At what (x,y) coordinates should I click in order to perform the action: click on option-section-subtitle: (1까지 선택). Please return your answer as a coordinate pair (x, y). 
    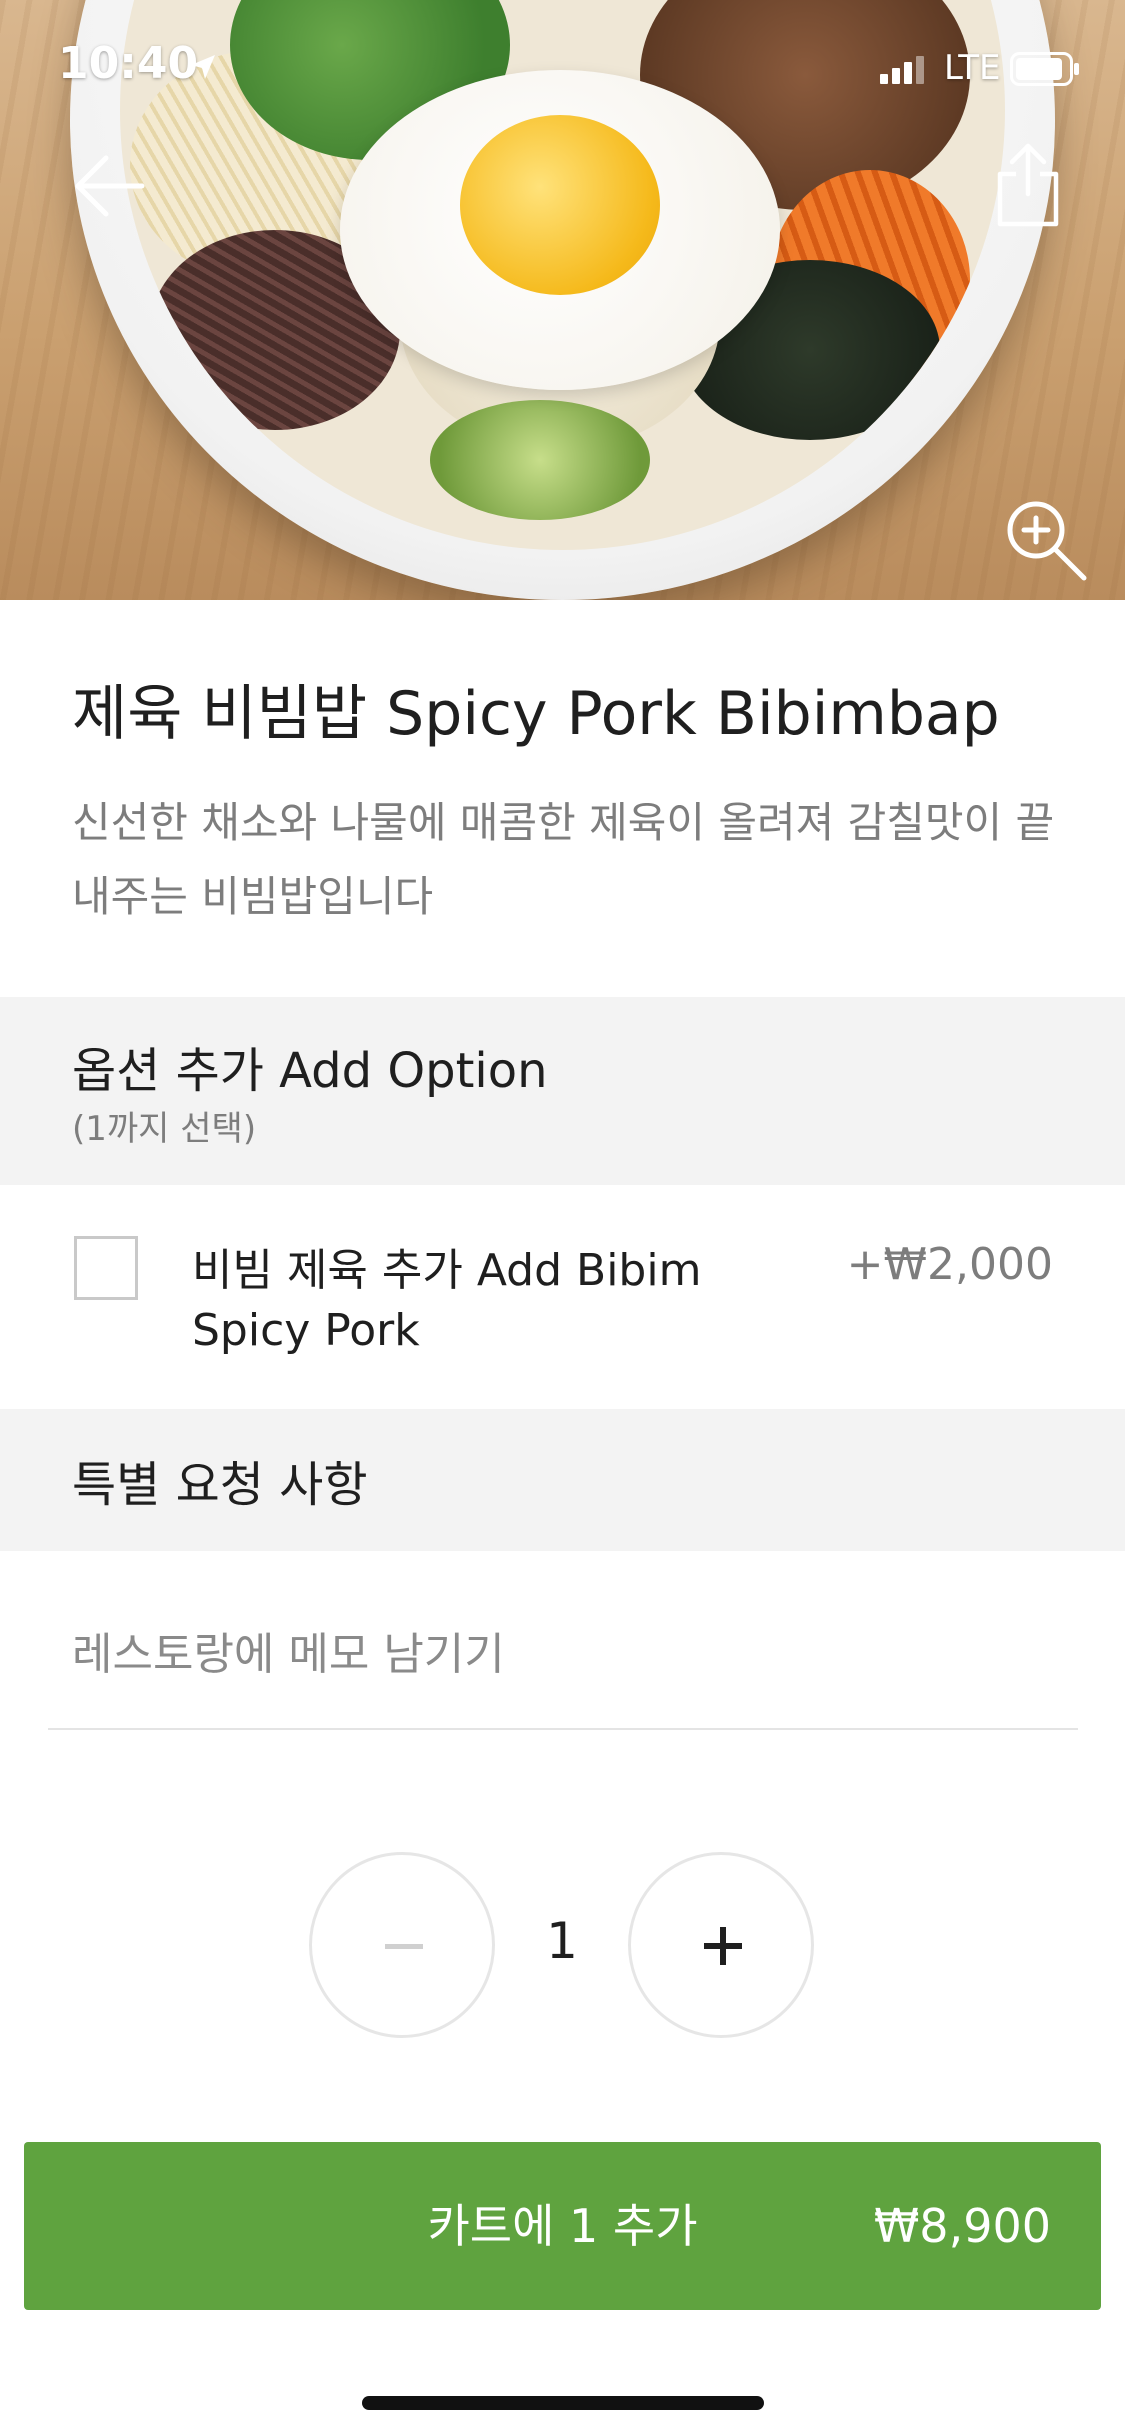
    Looking at the image, I should click on (164, 1129).